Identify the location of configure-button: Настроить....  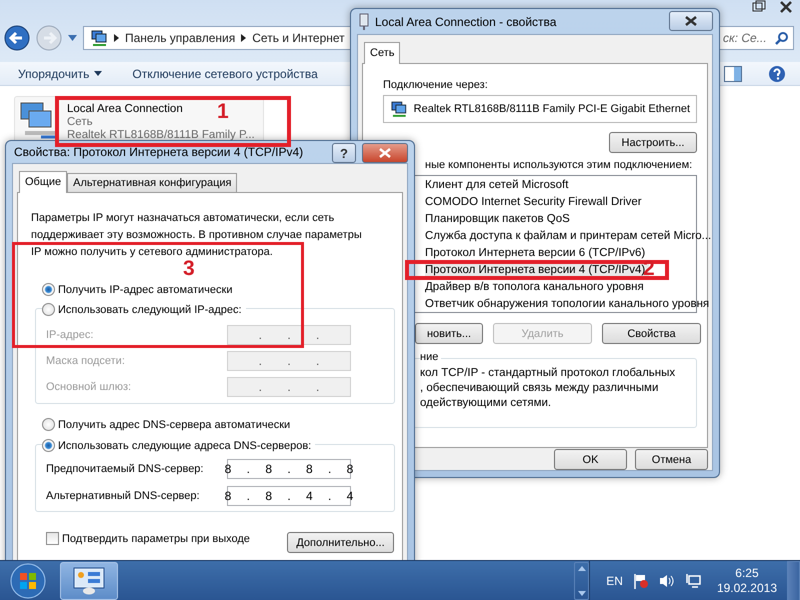
(653, 142).